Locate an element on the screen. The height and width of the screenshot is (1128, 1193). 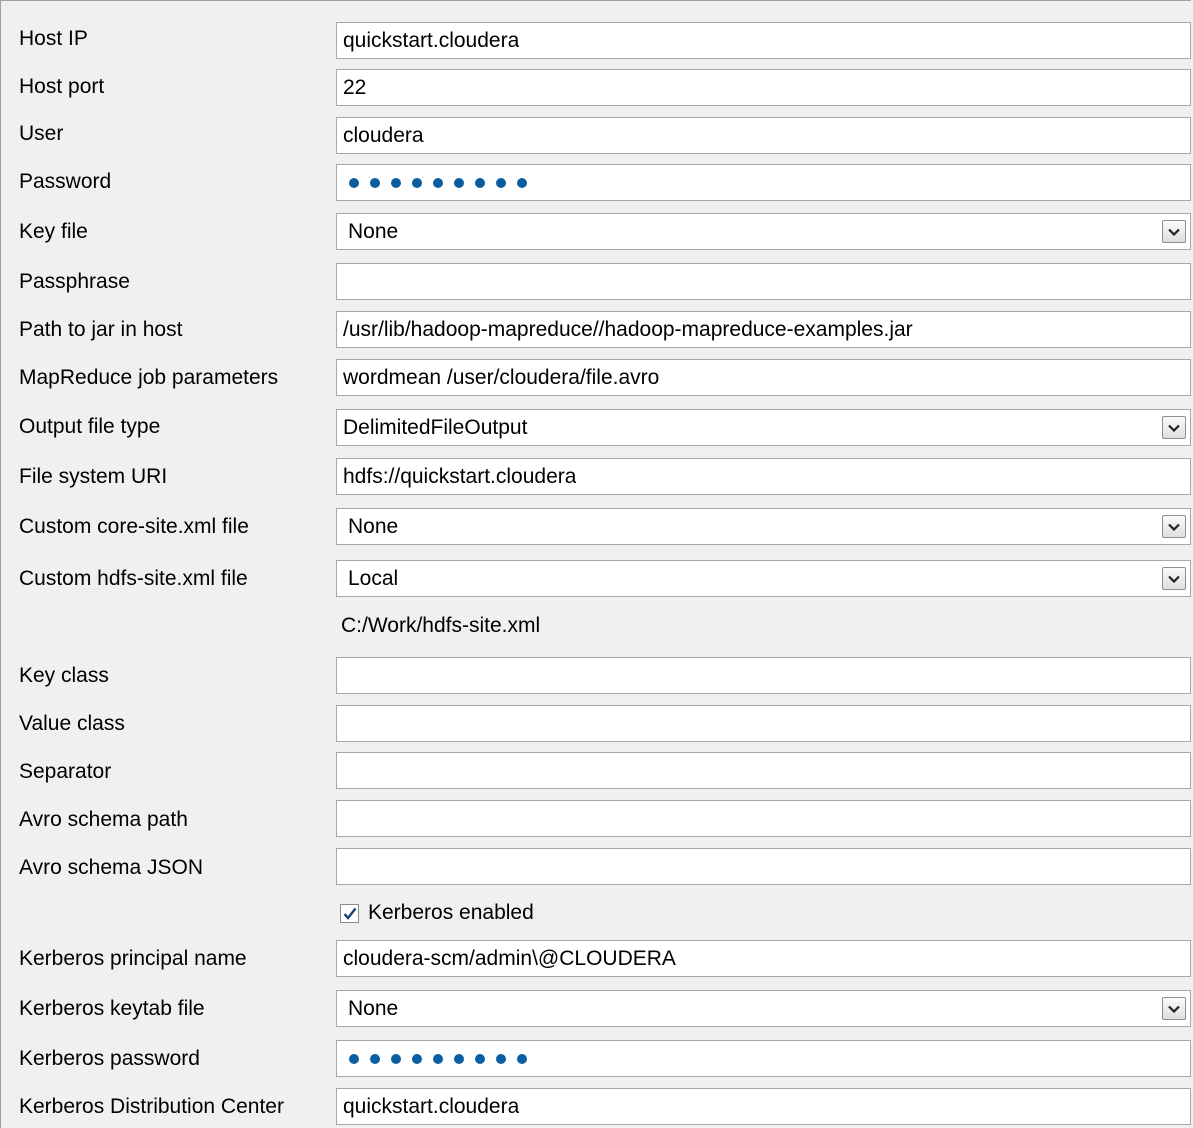
user-input: cloudera is located at coordinates (763, 135).